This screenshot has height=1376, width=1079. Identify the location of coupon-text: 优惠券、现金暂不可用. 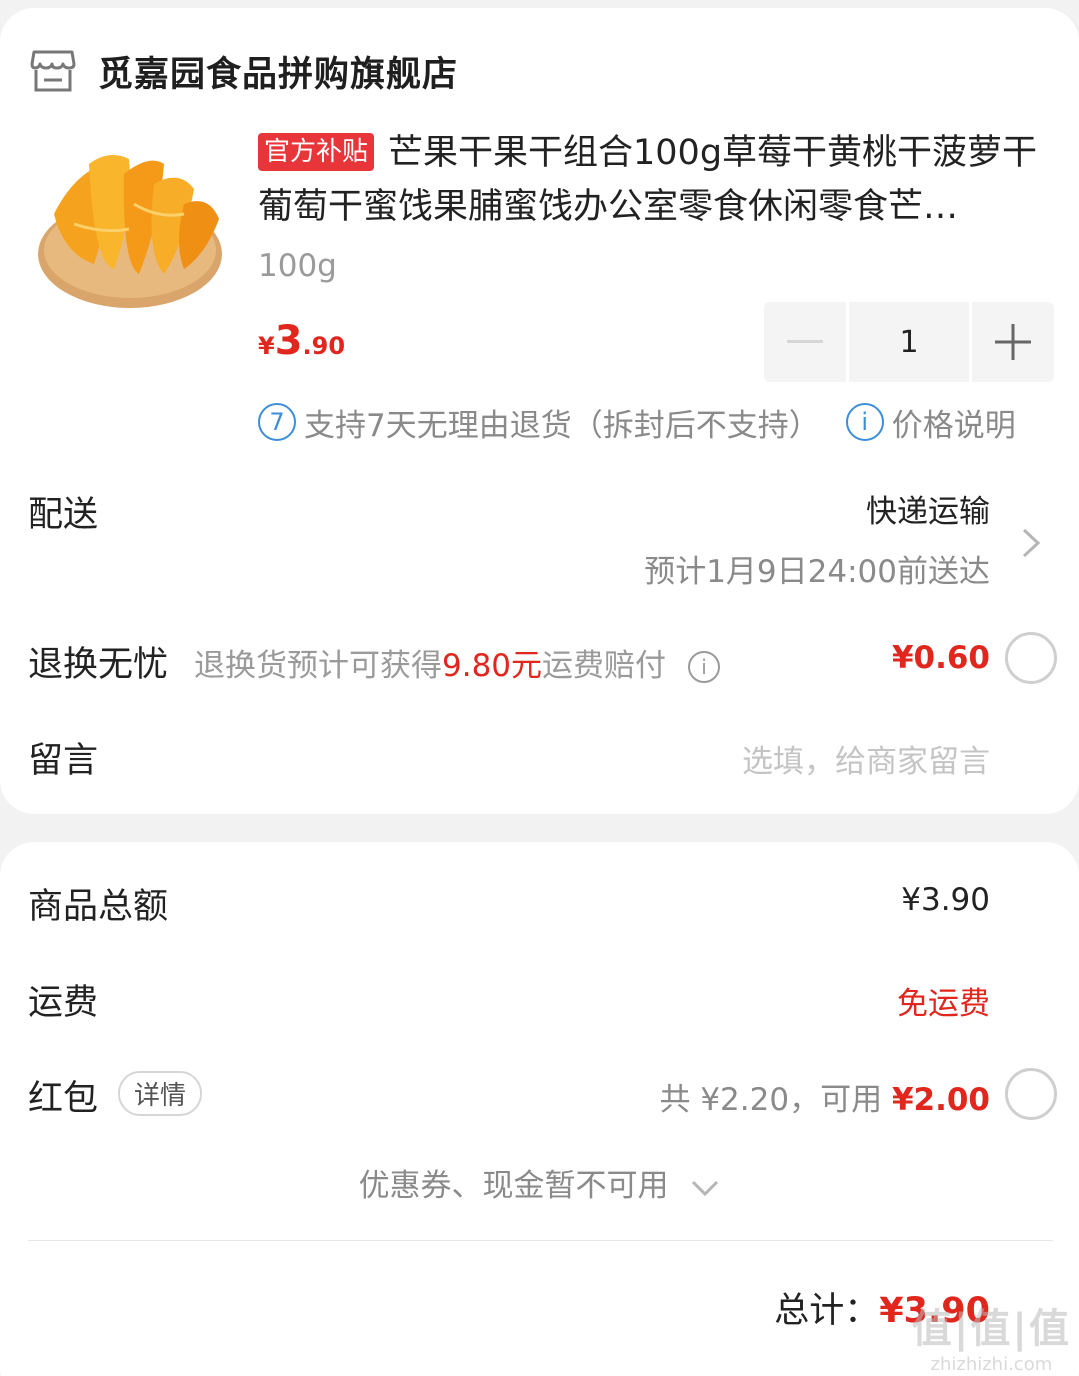
(513, 1186).